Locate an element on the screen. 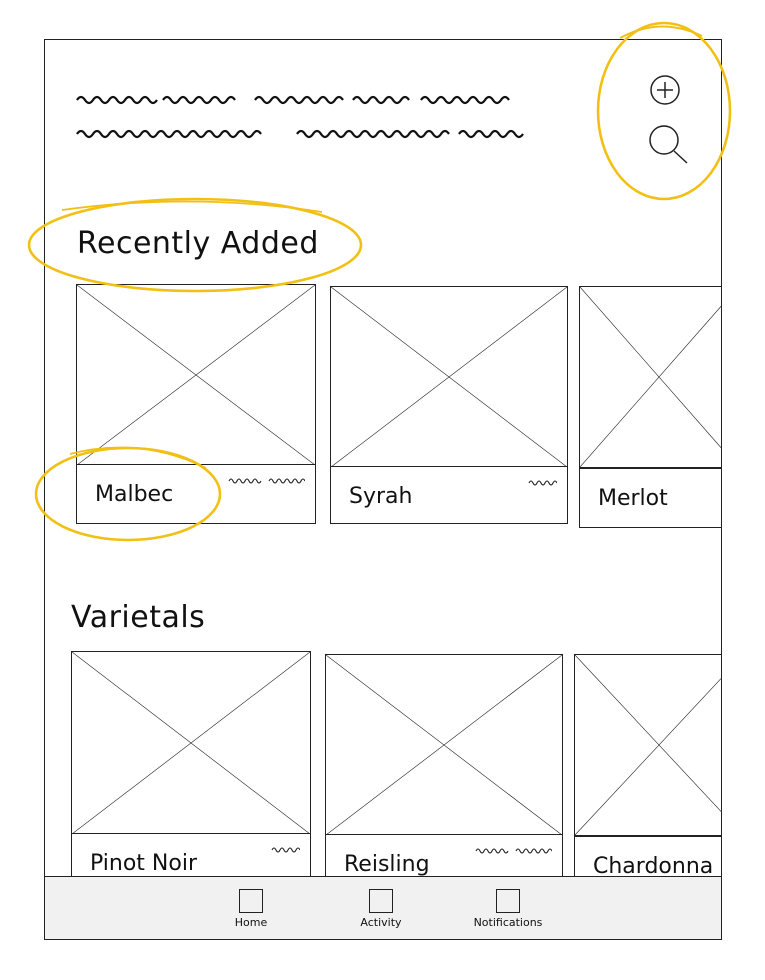 Image resolution: width=765 pixels, height=980 pixels. card-malbec: Malbec is located at coordinates (196, 405).